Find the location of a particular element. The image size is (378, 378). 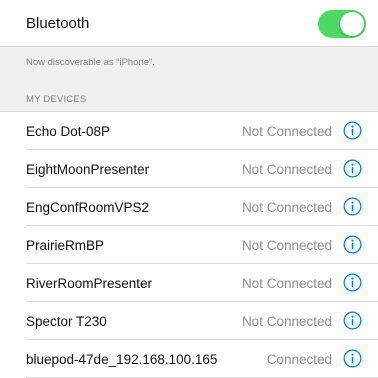

my-devices-header: MY DEVICES is located at coordinates (56, 99).